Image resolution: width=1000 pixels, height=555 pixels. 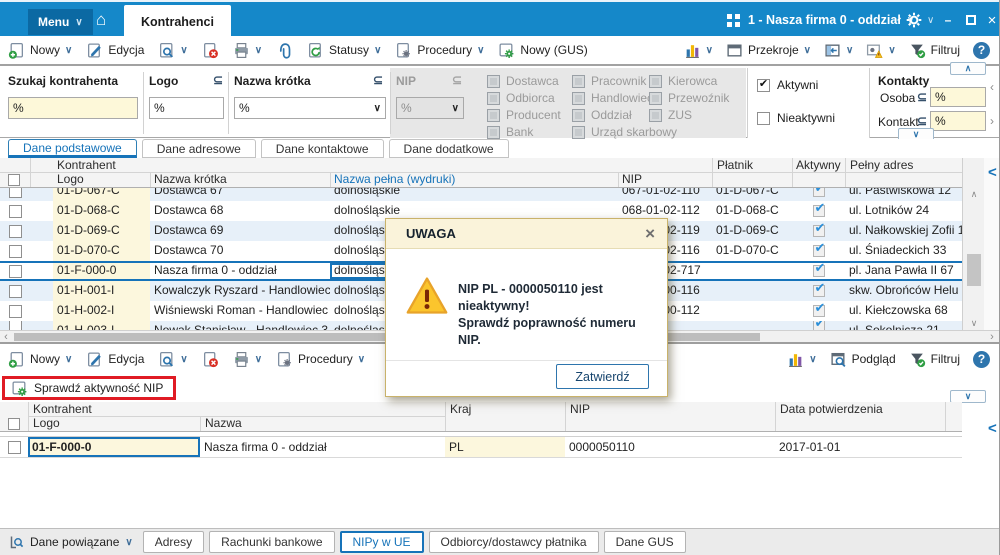 What do you see at coordinates (186, 108) in the screenshot?
I see `logo-filter-input` at bounding box center [186, 108].